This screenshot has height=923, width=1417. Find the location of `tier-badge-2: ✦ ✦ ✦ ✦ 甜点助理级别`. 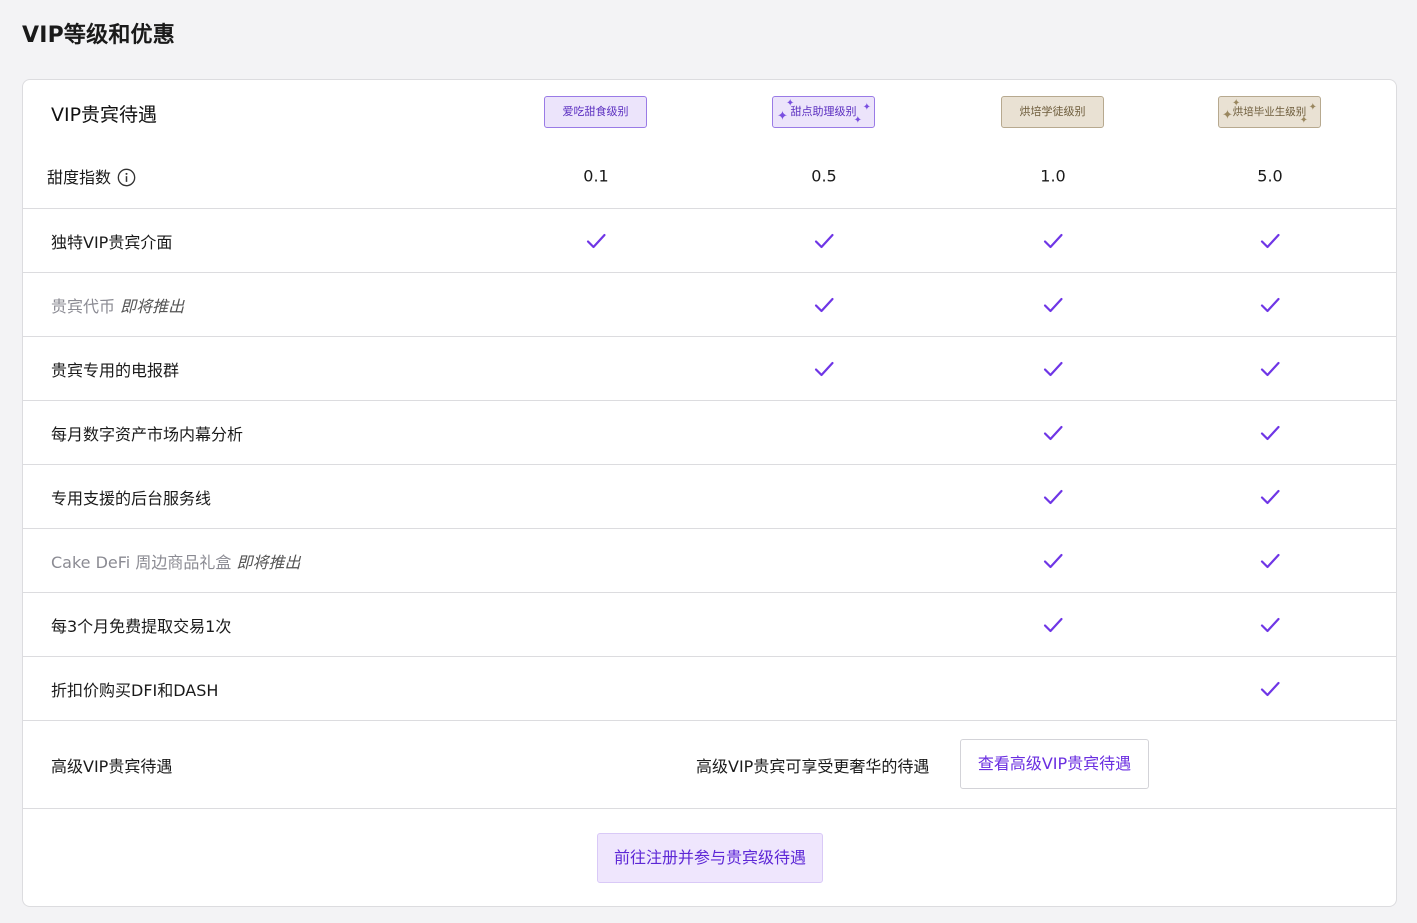

tier-badge-2: ✦ ✦ ✦ ✦ 甜点助理级别 is located at coordinates (823, 112).